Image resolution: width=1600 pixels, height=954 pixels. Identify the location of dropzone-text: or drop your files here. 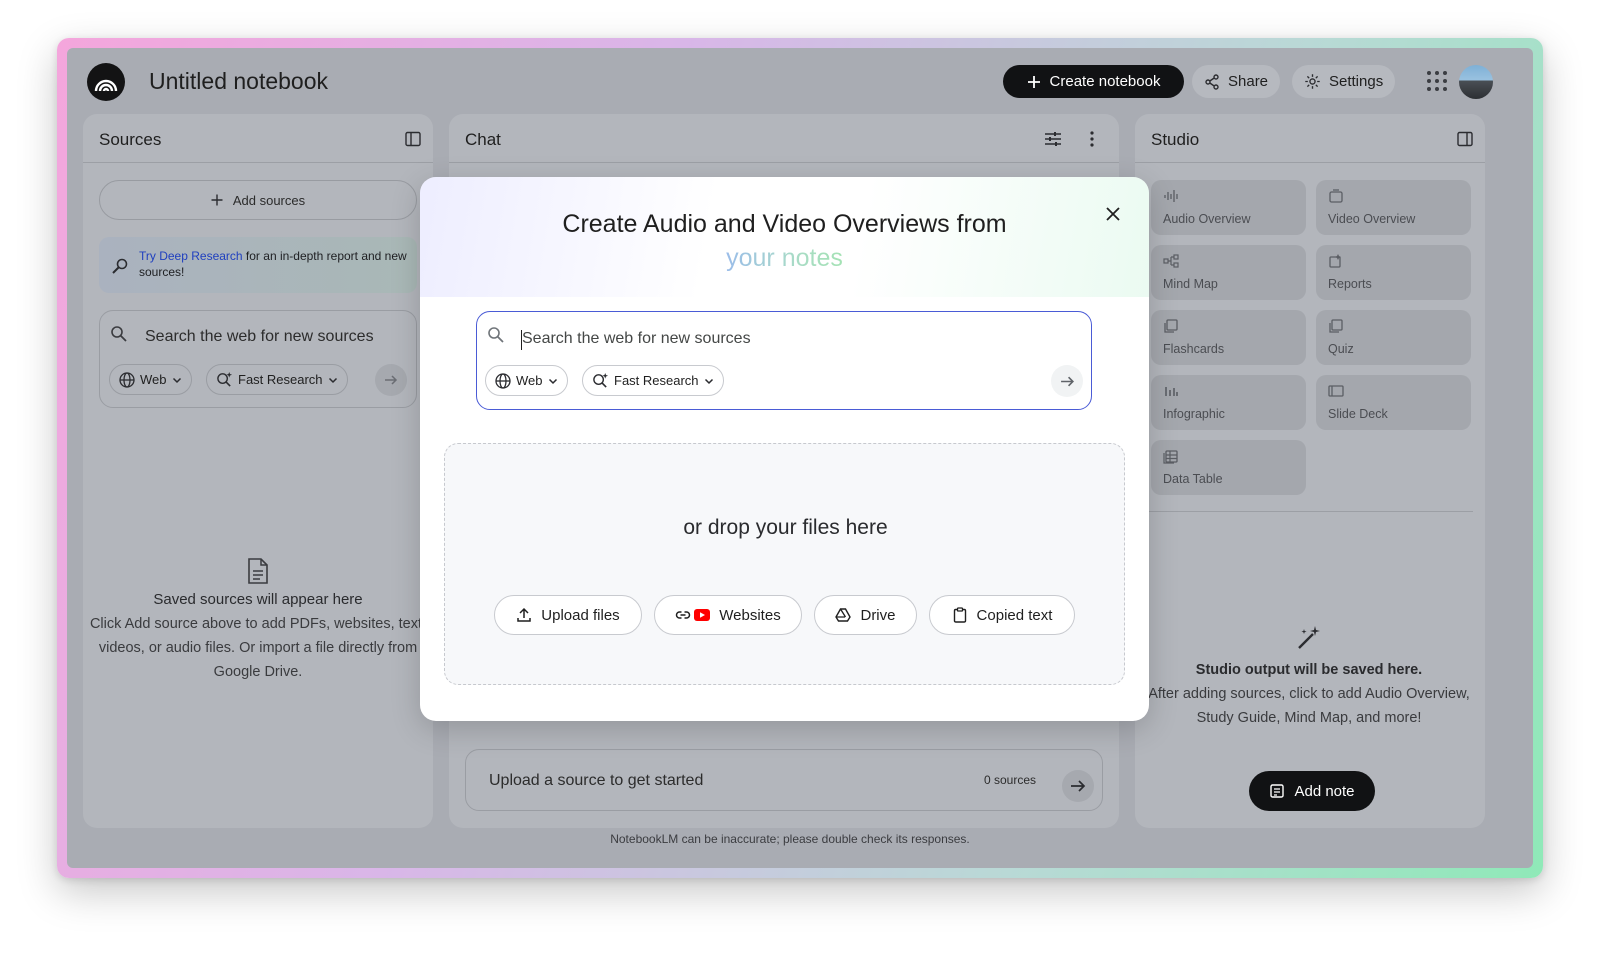
(785, 527).